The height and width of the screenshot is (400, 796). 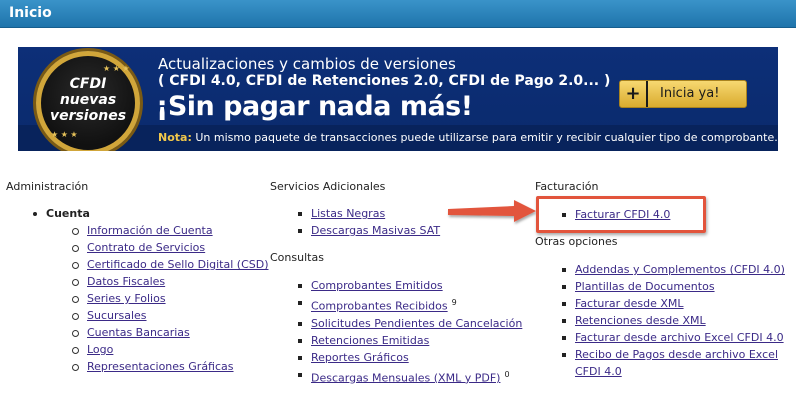 I want to click on list-item: Series y Folios, so click(x=170, y=298).